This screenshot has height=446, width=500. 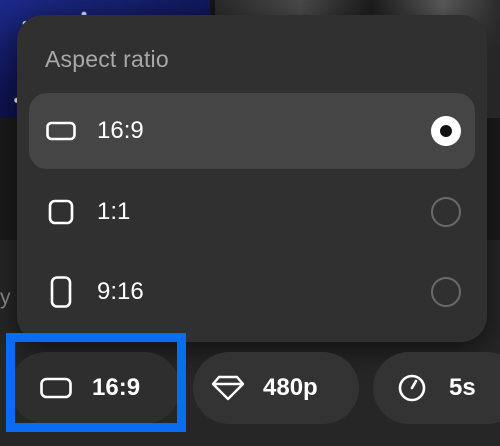 I want to click on square-icon, so click(x=61, y=212).